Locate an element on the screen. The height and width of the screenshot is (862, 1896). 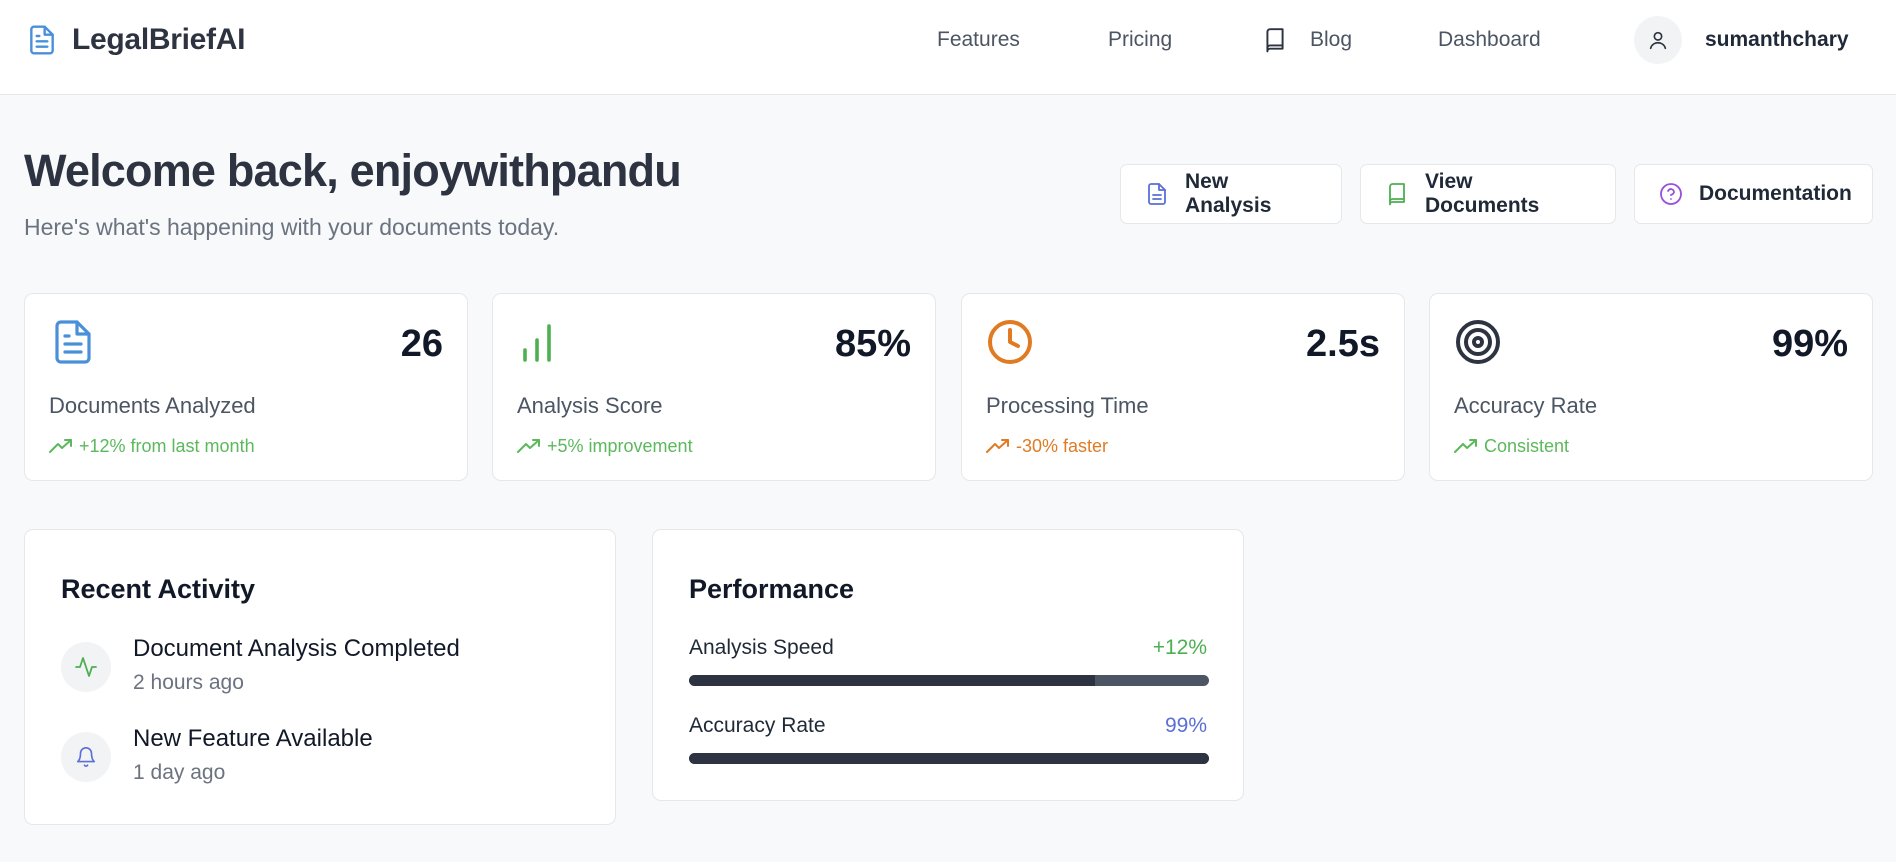
documentation-label: Documentation is located at coordinates (1775, 193).